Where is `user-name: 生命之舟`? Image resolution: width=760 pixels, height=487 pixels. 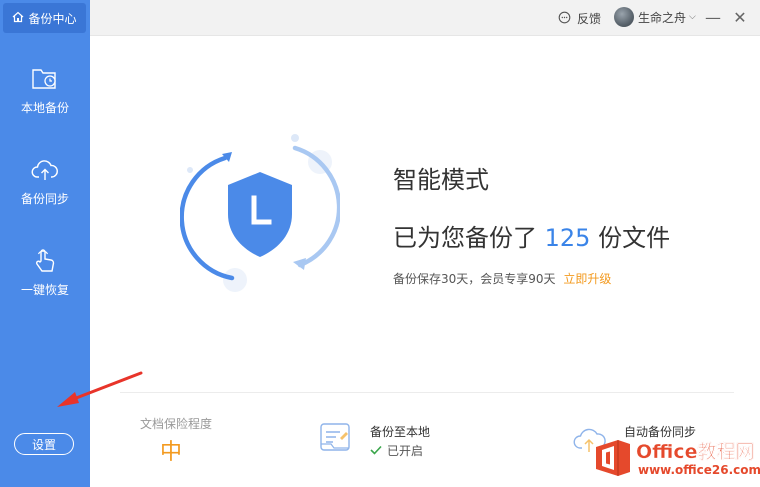
user-name: 生命之舟 is located at coordinates (662, 17).